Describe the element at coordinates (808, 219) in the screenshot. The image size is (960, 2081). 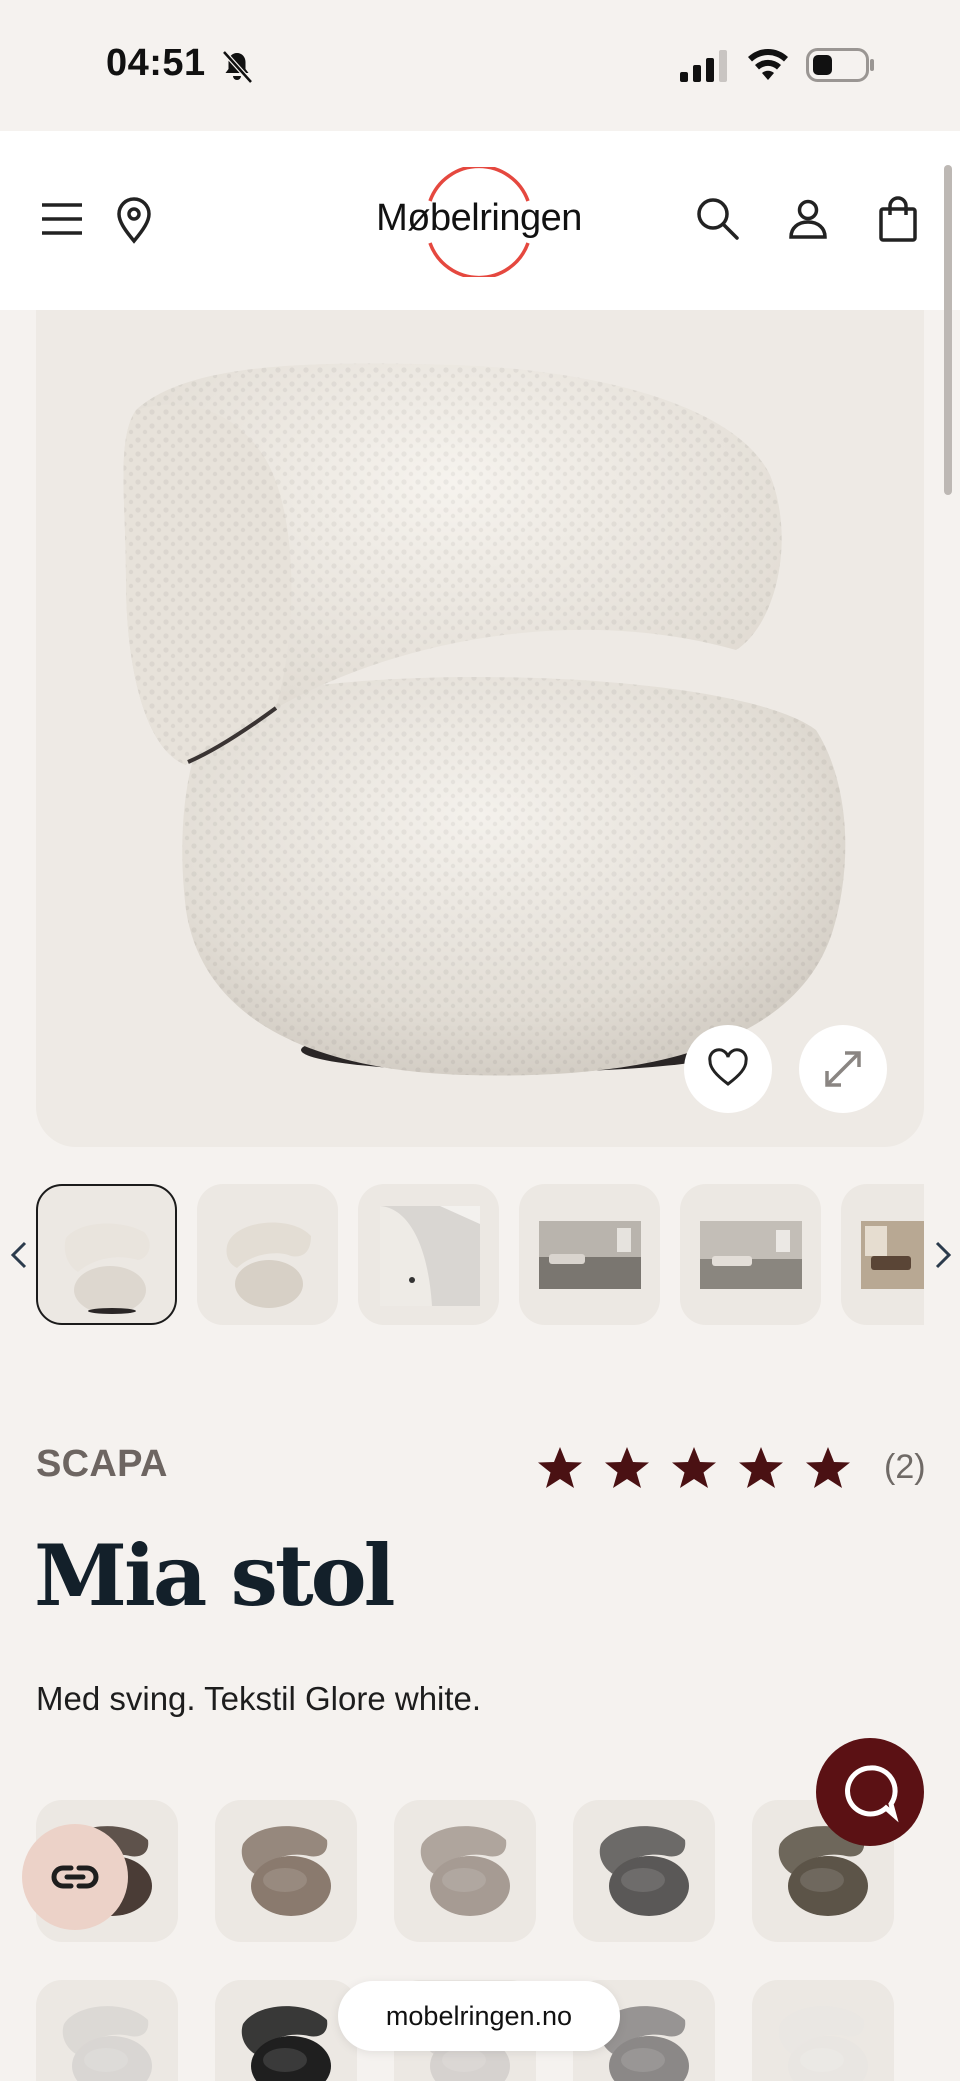
I see `account-icon` at that location.